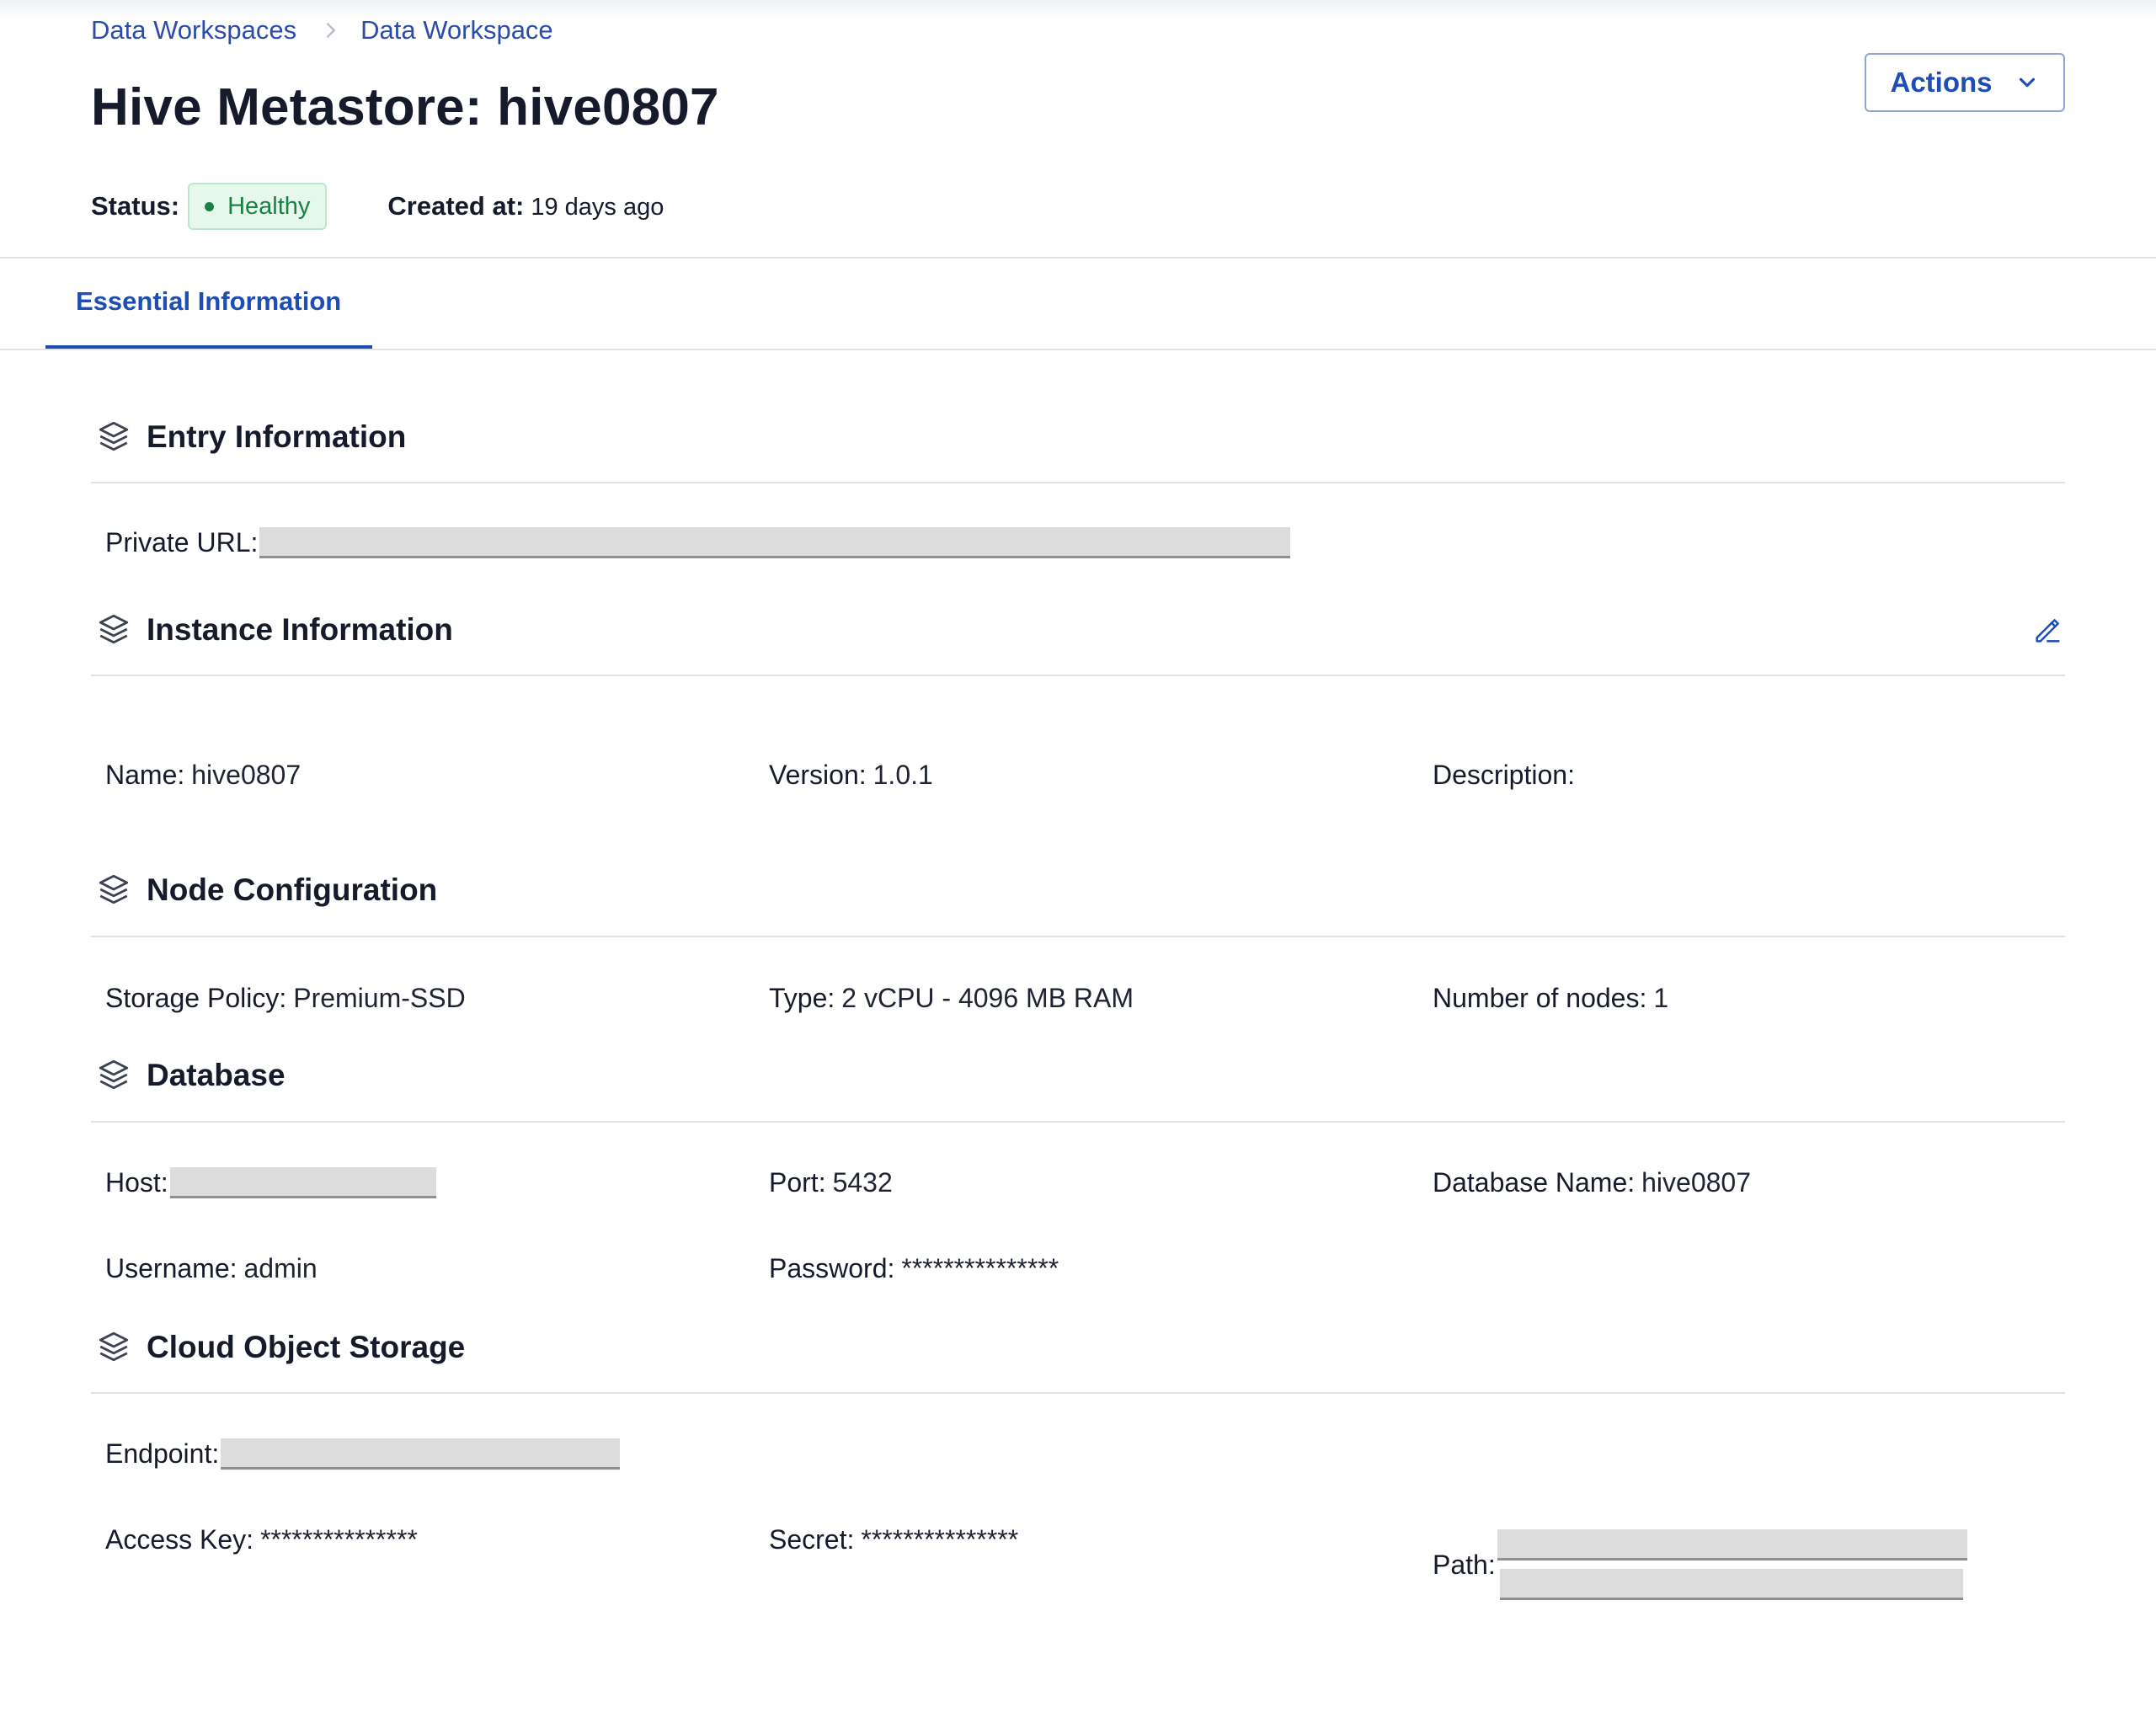 This screenshot has height=1718, width=2156. I want to click on port-field: Port: 5432, so click(831, 1182).